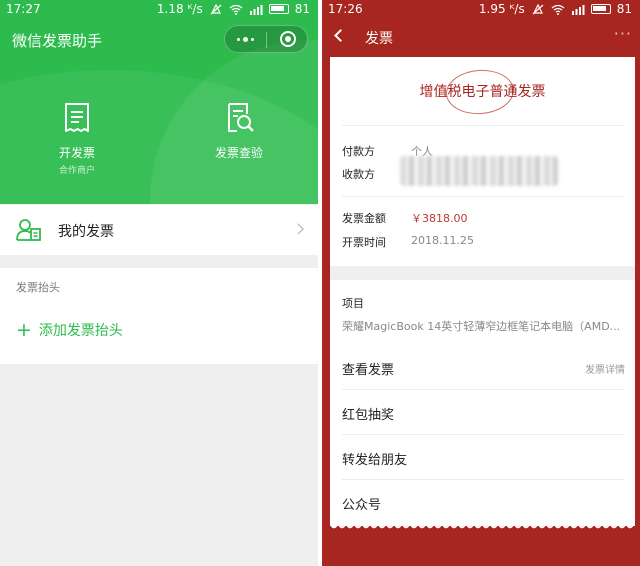 The image size is (640, 566). What do you see at coordinates (86, 232) in the screenshot?
I see `my-invoices-label: 我的发票` at bounding box center [86, 232].